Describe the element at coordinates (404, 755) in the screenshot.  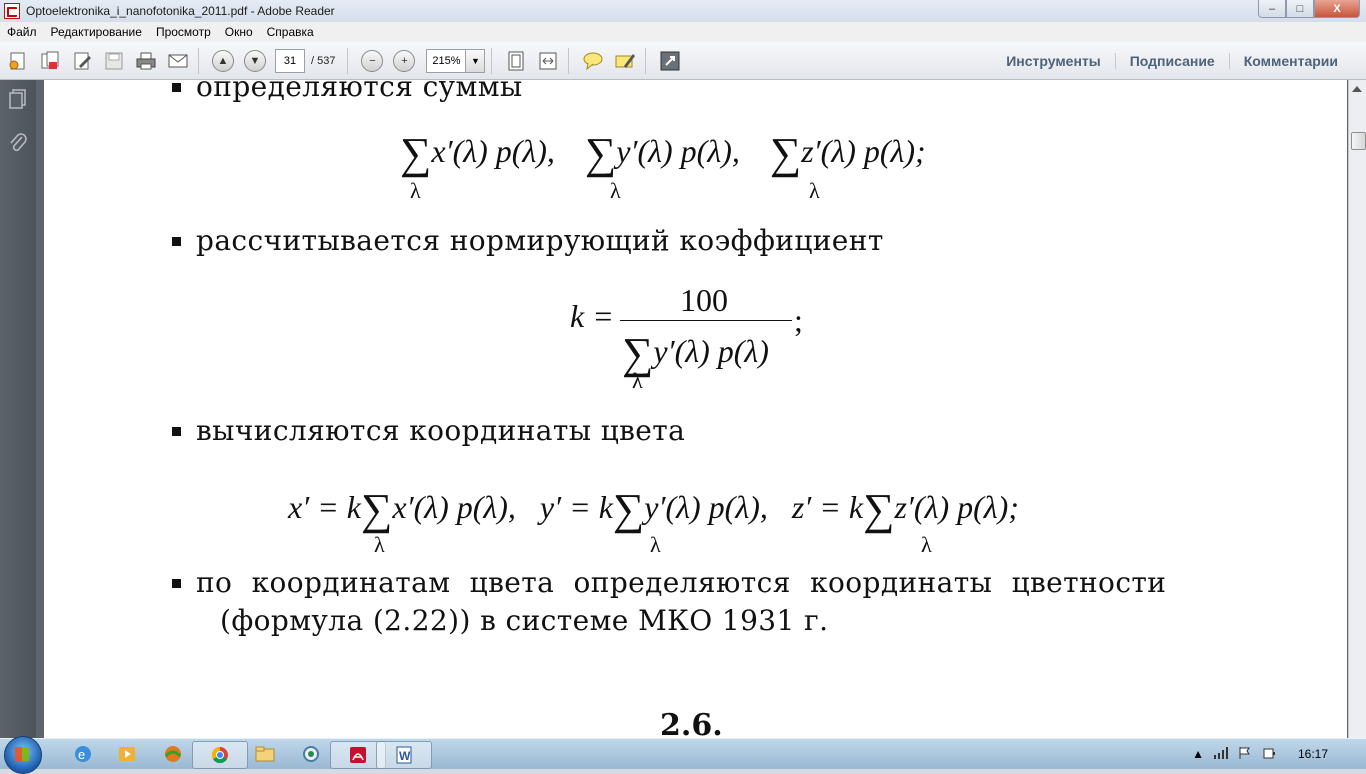
I see `taskbar-word: W` at that location.